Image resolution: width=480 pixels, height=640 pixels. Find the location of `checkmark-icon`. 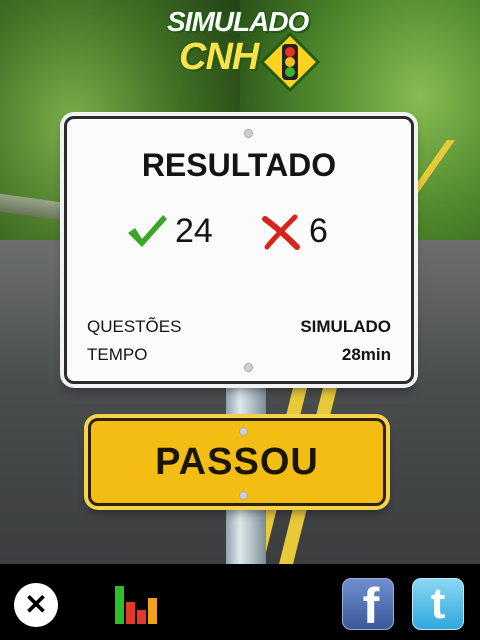

checkmark-icon is located at coordinates (147, 231).